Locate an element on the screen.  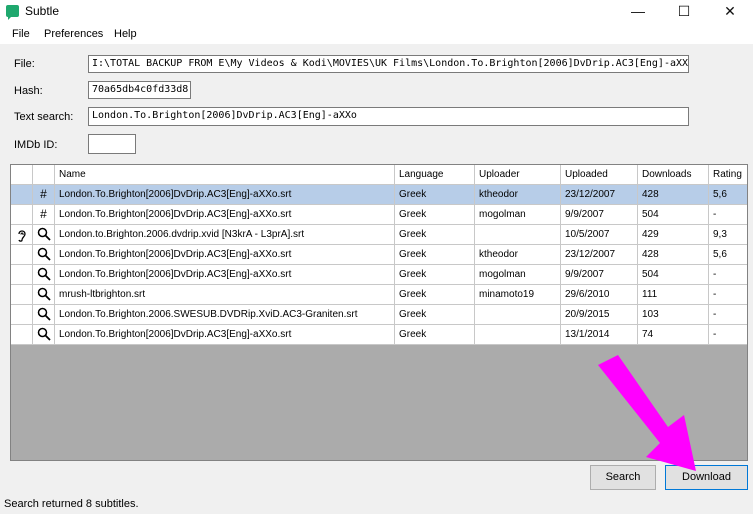
column-header-uploader: Uploader is located at coordinates (518, 174).